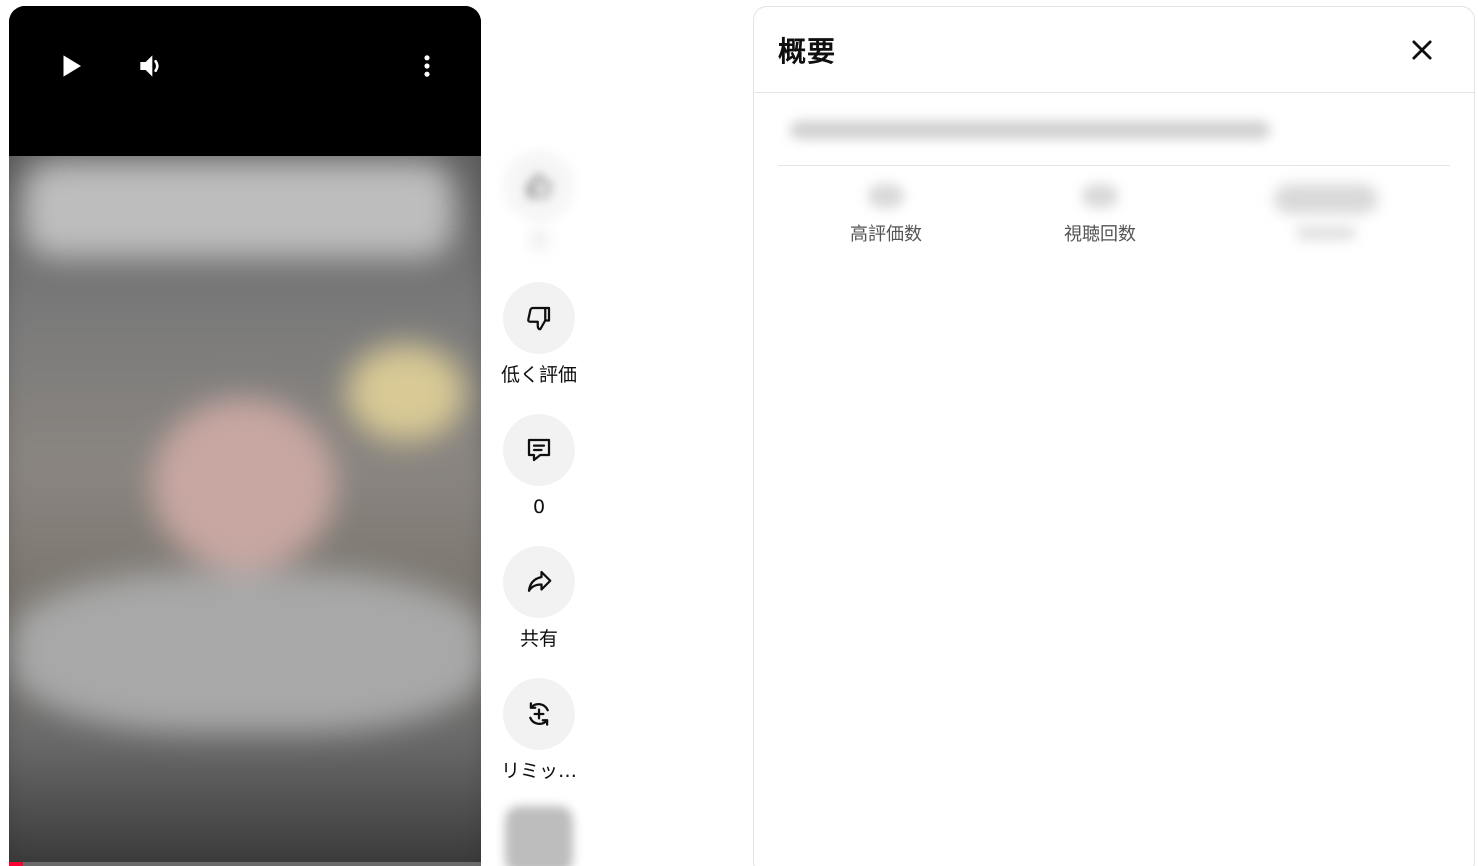 This screenshot has width=1478, height=866. I want to click on dislike-action: 低く評価, so click(539, 334).